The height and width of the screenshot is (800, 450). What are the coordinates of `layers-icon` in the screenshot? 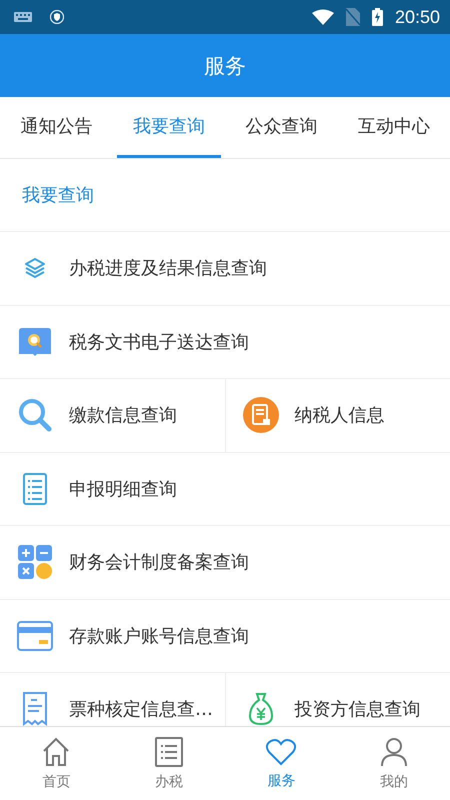 It's located at (35, 268).